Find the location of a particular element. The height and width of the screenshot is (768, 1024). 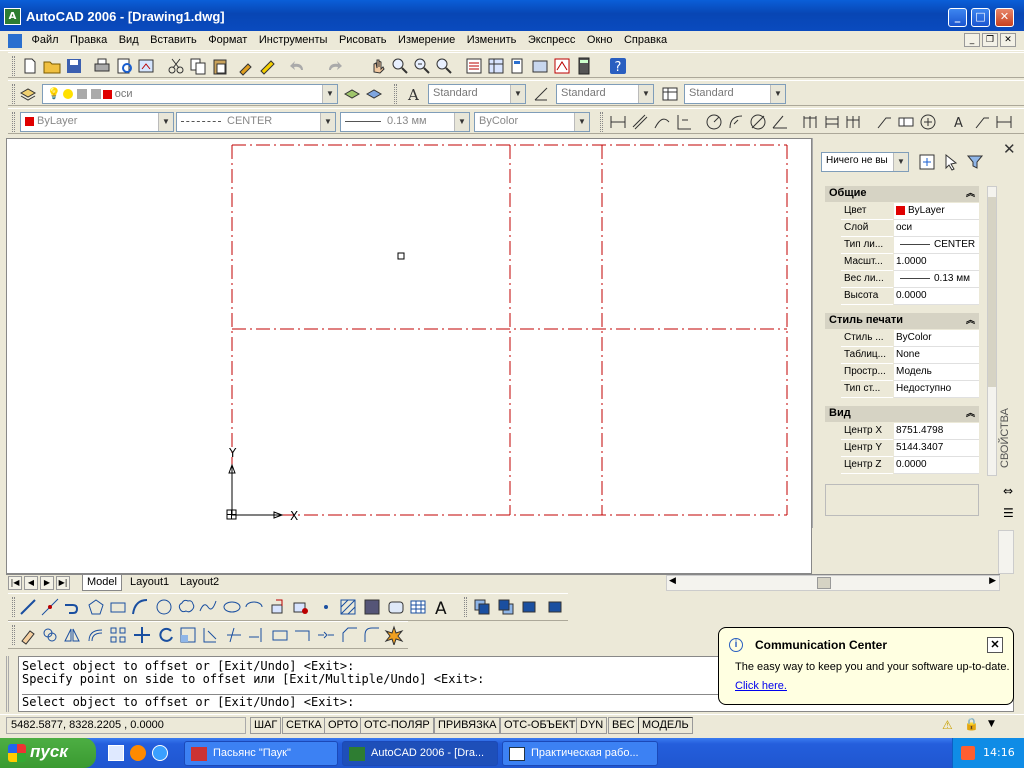

copy-object-icon is located at coordinates (50, 635).